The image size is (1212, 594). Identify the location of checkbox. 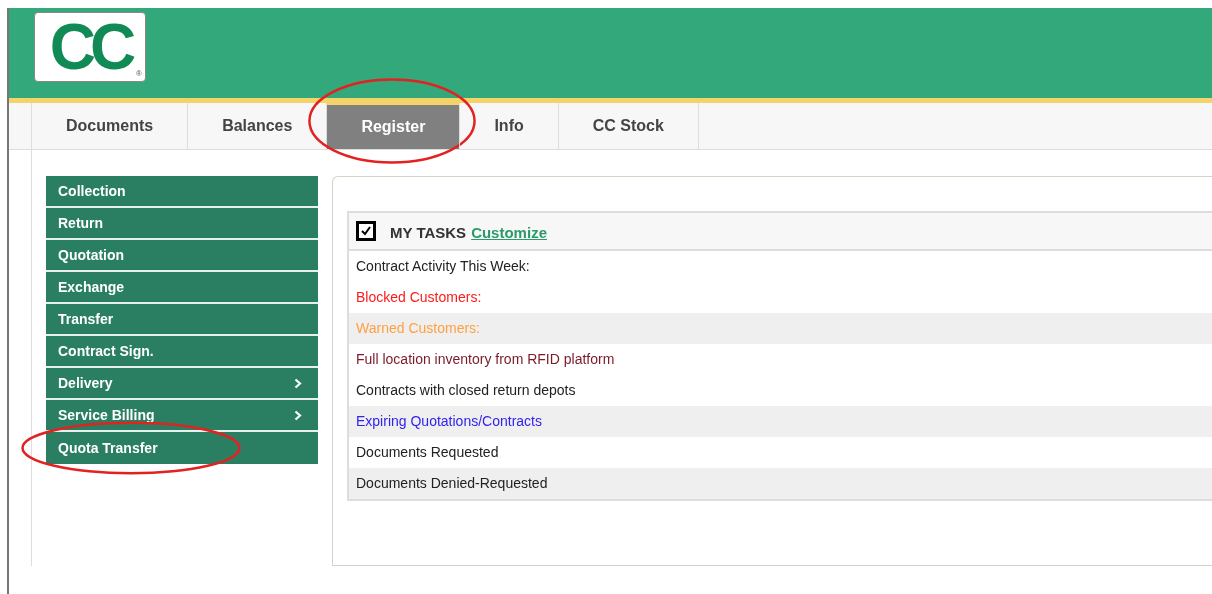
(366, 231).